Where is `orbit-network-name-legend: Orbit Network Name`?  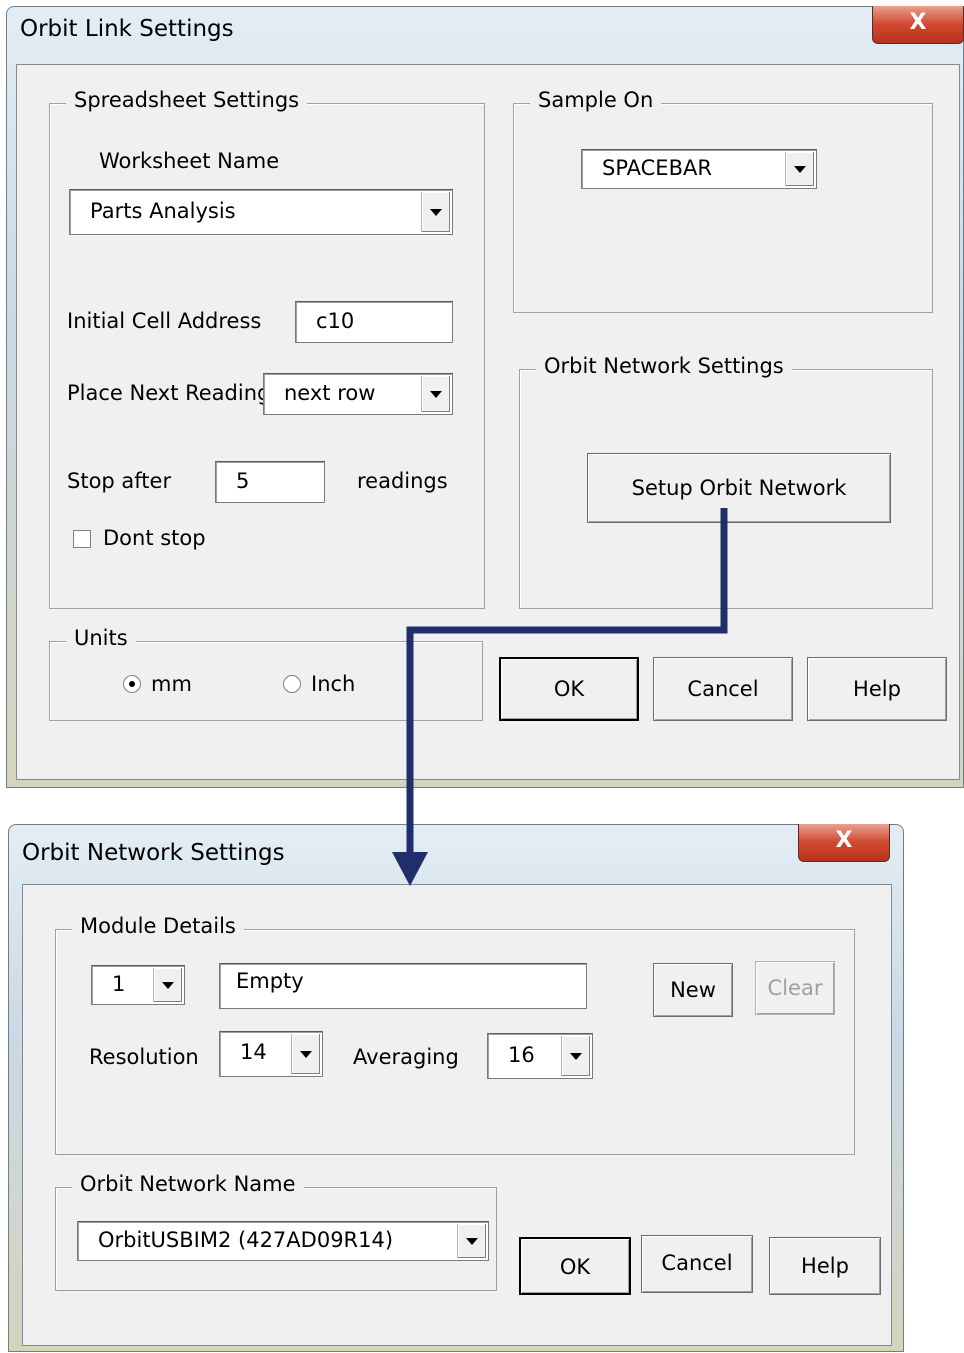
orbit-network-name-legend: Orbit Network Name is located at coordinates (188, 1184).